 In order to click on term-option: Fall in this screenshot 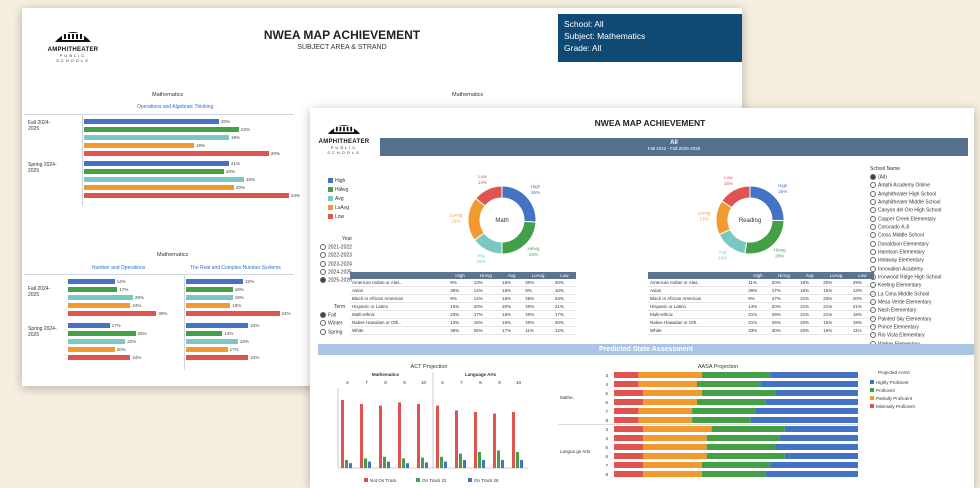, I will do `click(332, 315)`.